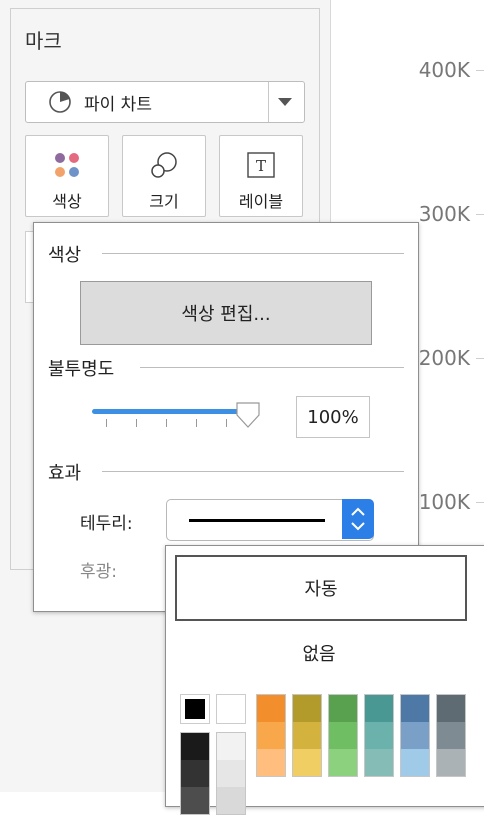  What do you see at coordinates (67, 165) in the screenshot?
I see `color-dots-icon` at bounding box center [67, 165].